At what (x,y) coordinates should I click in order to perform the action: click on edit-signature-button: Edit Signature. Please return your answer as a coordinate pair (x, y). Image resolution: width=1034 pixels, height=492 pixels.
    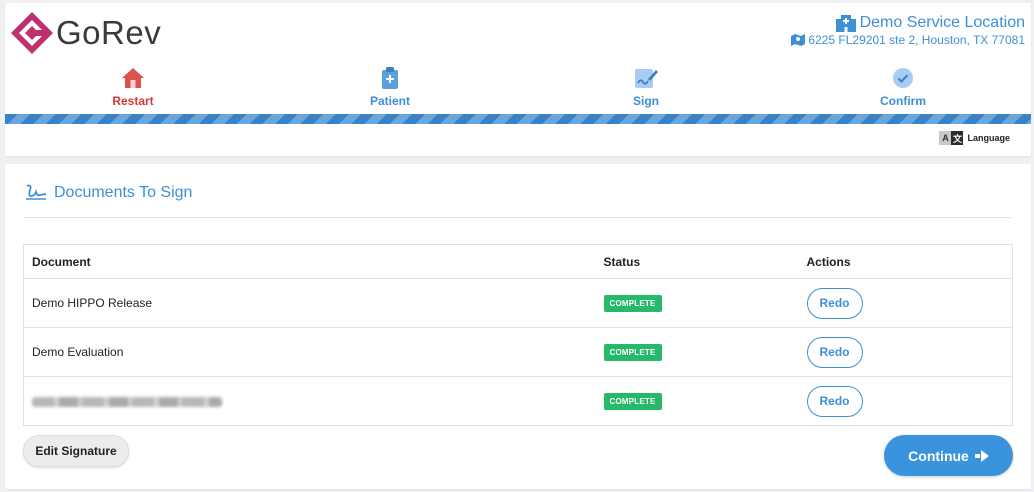
    Looking at the image, I should click on (76, 451).